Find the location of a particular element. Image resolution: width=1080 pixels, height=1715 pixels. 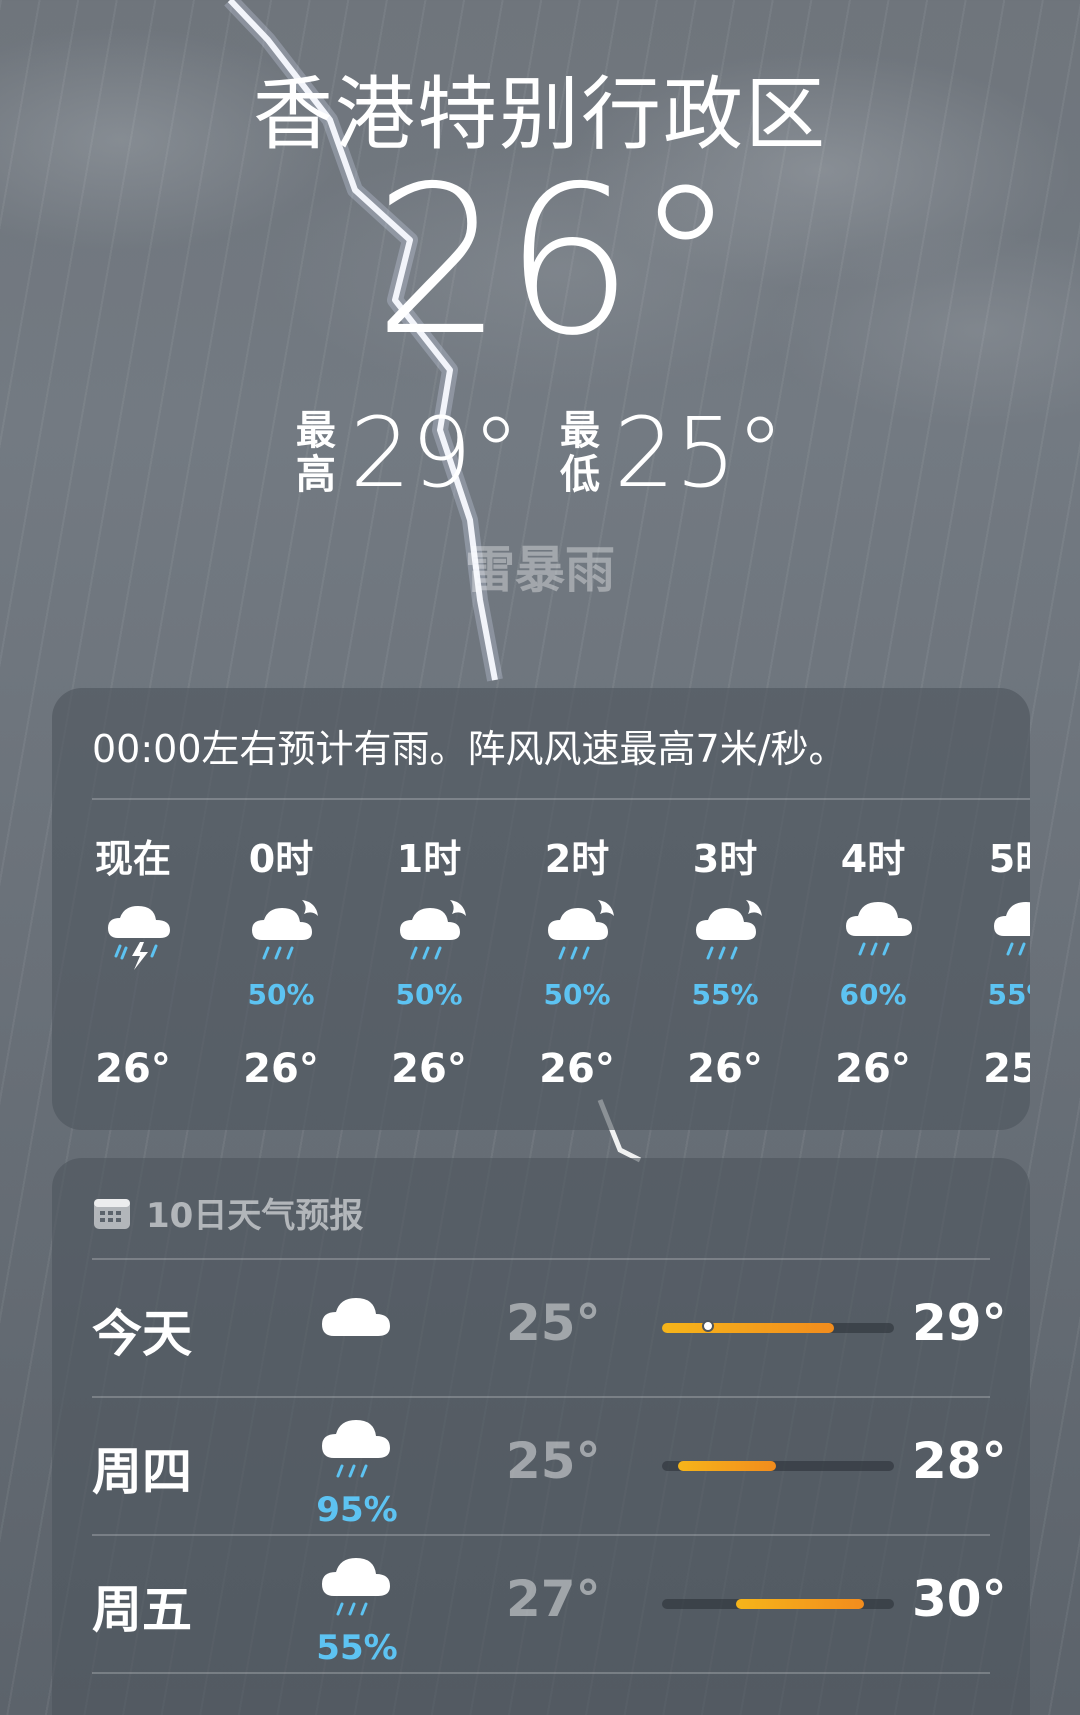

hour-item: 0时 50% 26° is located at coordinates (314, 978).